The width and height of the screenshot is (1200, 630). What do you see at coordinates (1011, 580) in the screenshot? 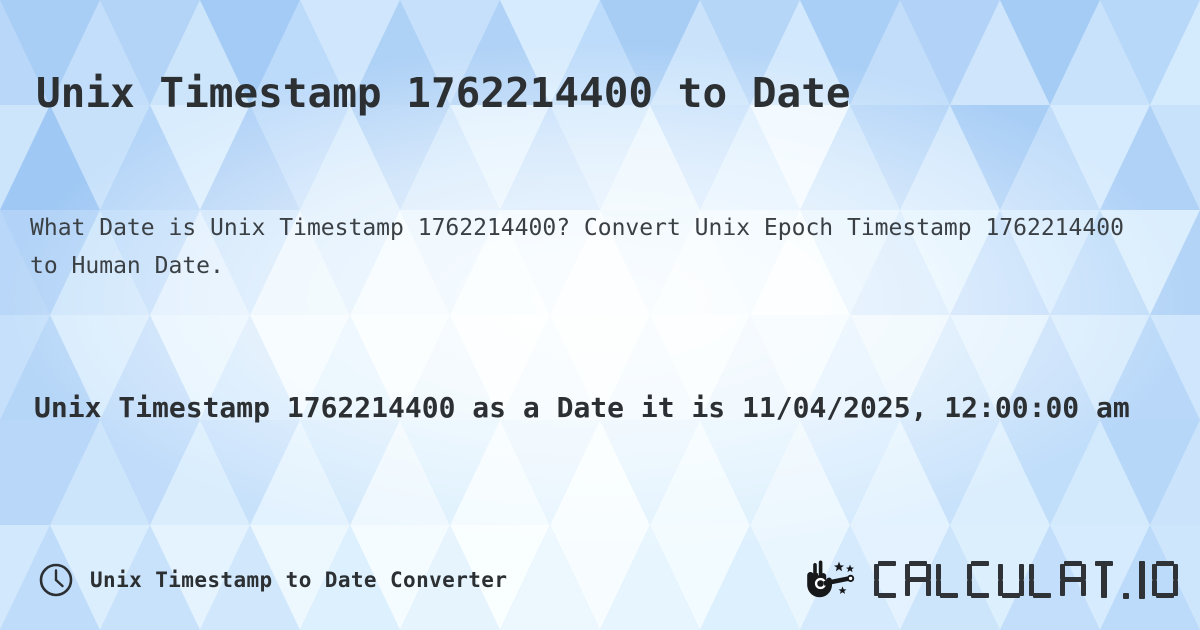
I see `brand-char-u` at bounding box center [1011, 580].